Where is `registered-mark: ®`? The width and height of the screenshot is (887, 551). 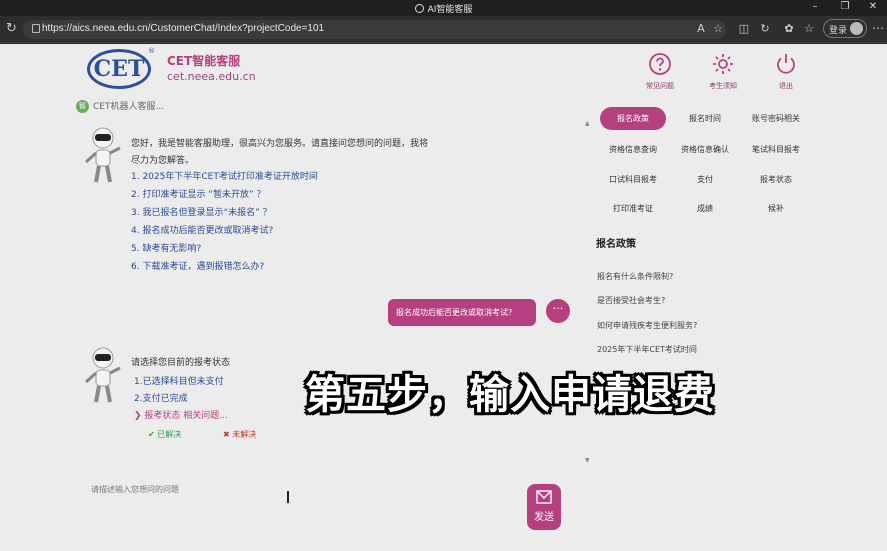
registered-mark: ® is located at coordinates (151, 51).